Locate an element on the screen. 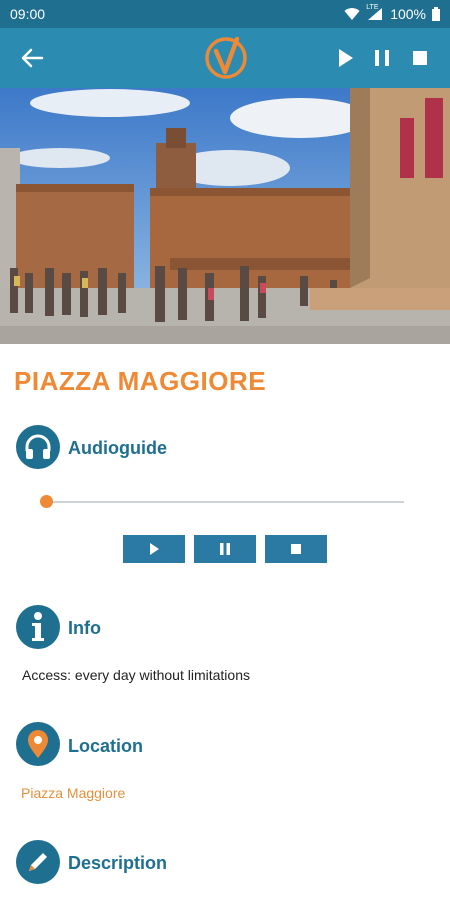 Image resolution: width=450 pixels, height=900 pixels. app-bar is located at coordinates (225, 58).